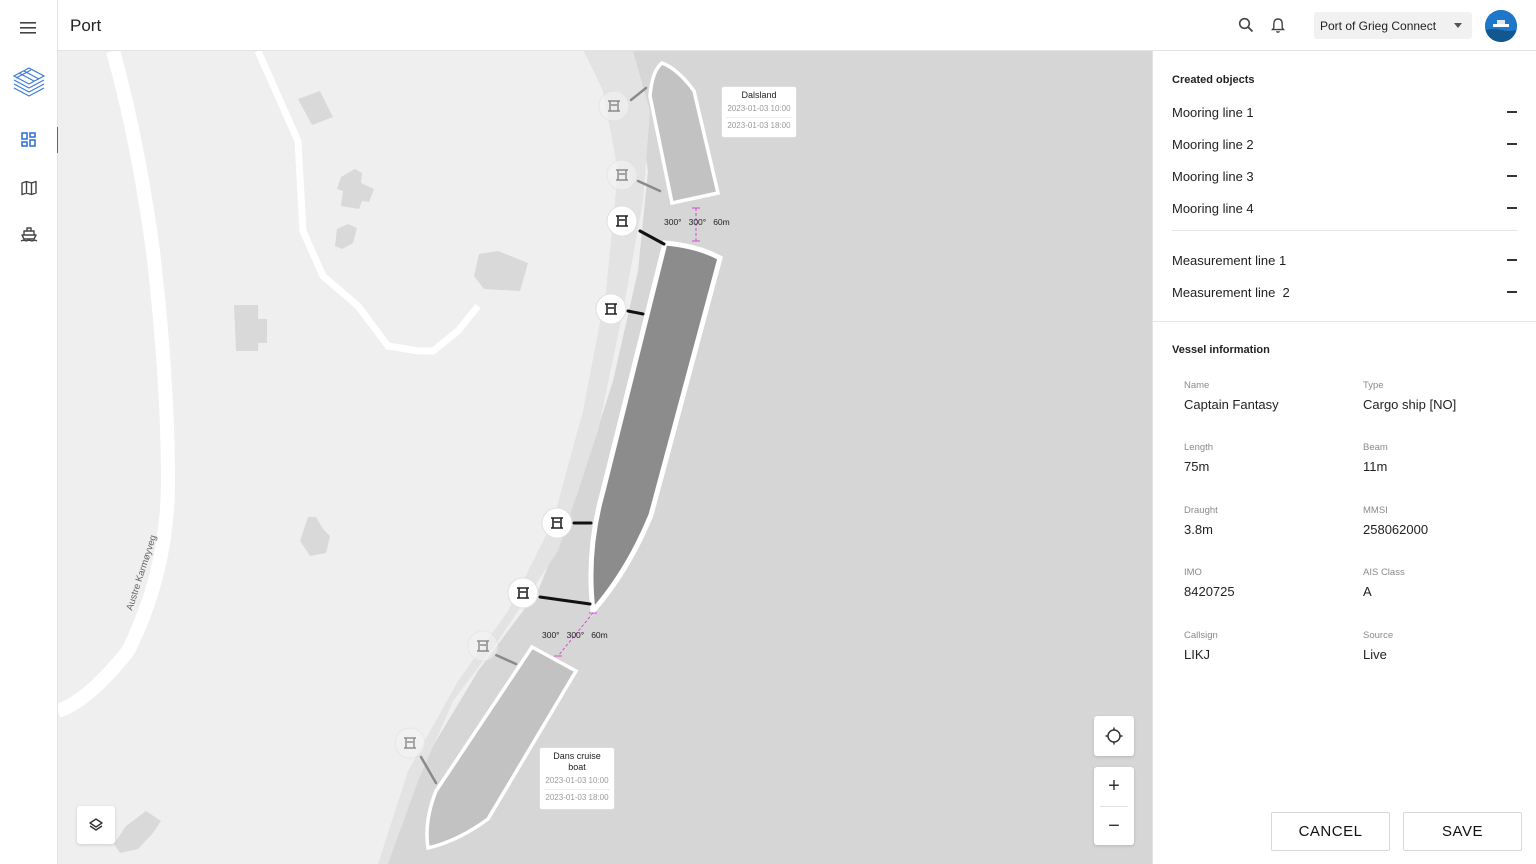  I want to click on map-icon, so click(29, 188).